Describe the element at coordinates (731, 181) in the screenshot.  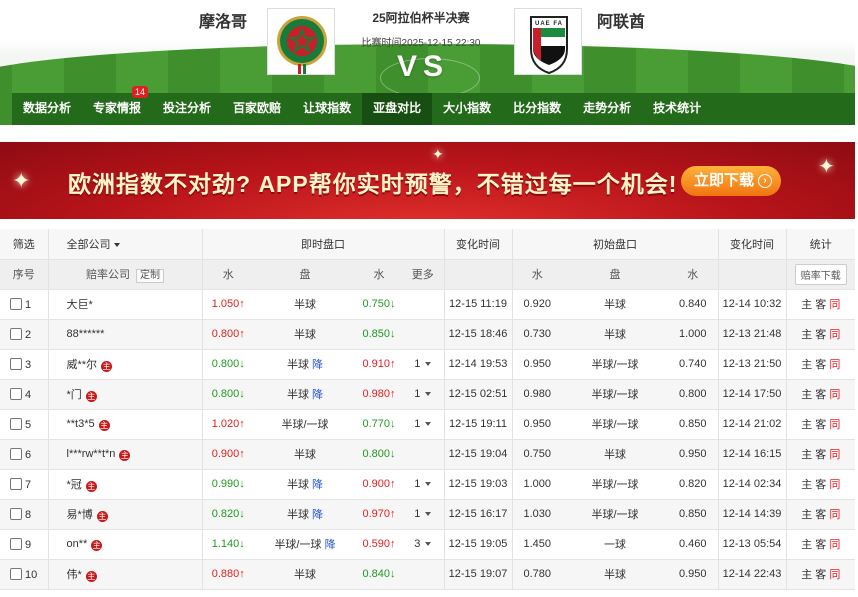
I see `download-now-button: 立即下载 ›` at that location.